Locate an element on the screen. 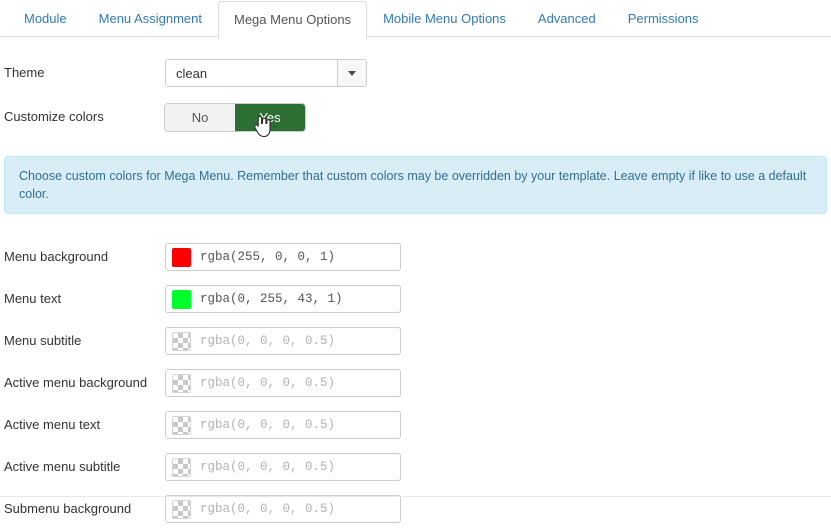 The width and height of the screenshot is (831, 530). menu-text-field: rgba(0, 255, 43, 1) is located at coordinates (283, 299).